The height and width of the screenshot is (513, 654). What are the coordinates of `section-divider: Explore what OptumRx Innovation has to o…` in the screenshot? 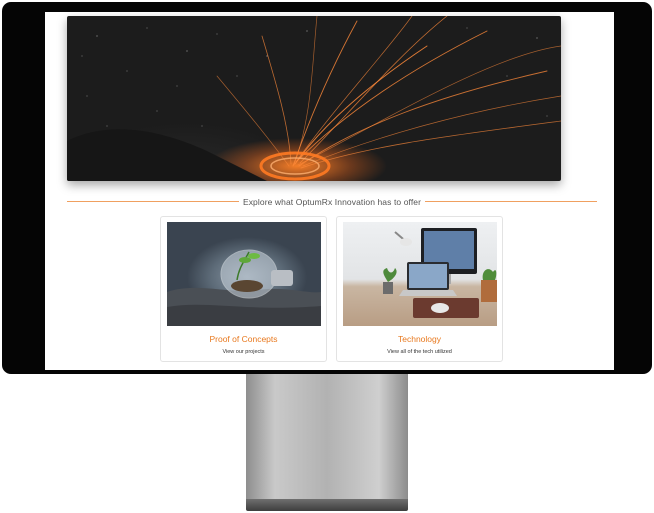 It's located at (332, 202).